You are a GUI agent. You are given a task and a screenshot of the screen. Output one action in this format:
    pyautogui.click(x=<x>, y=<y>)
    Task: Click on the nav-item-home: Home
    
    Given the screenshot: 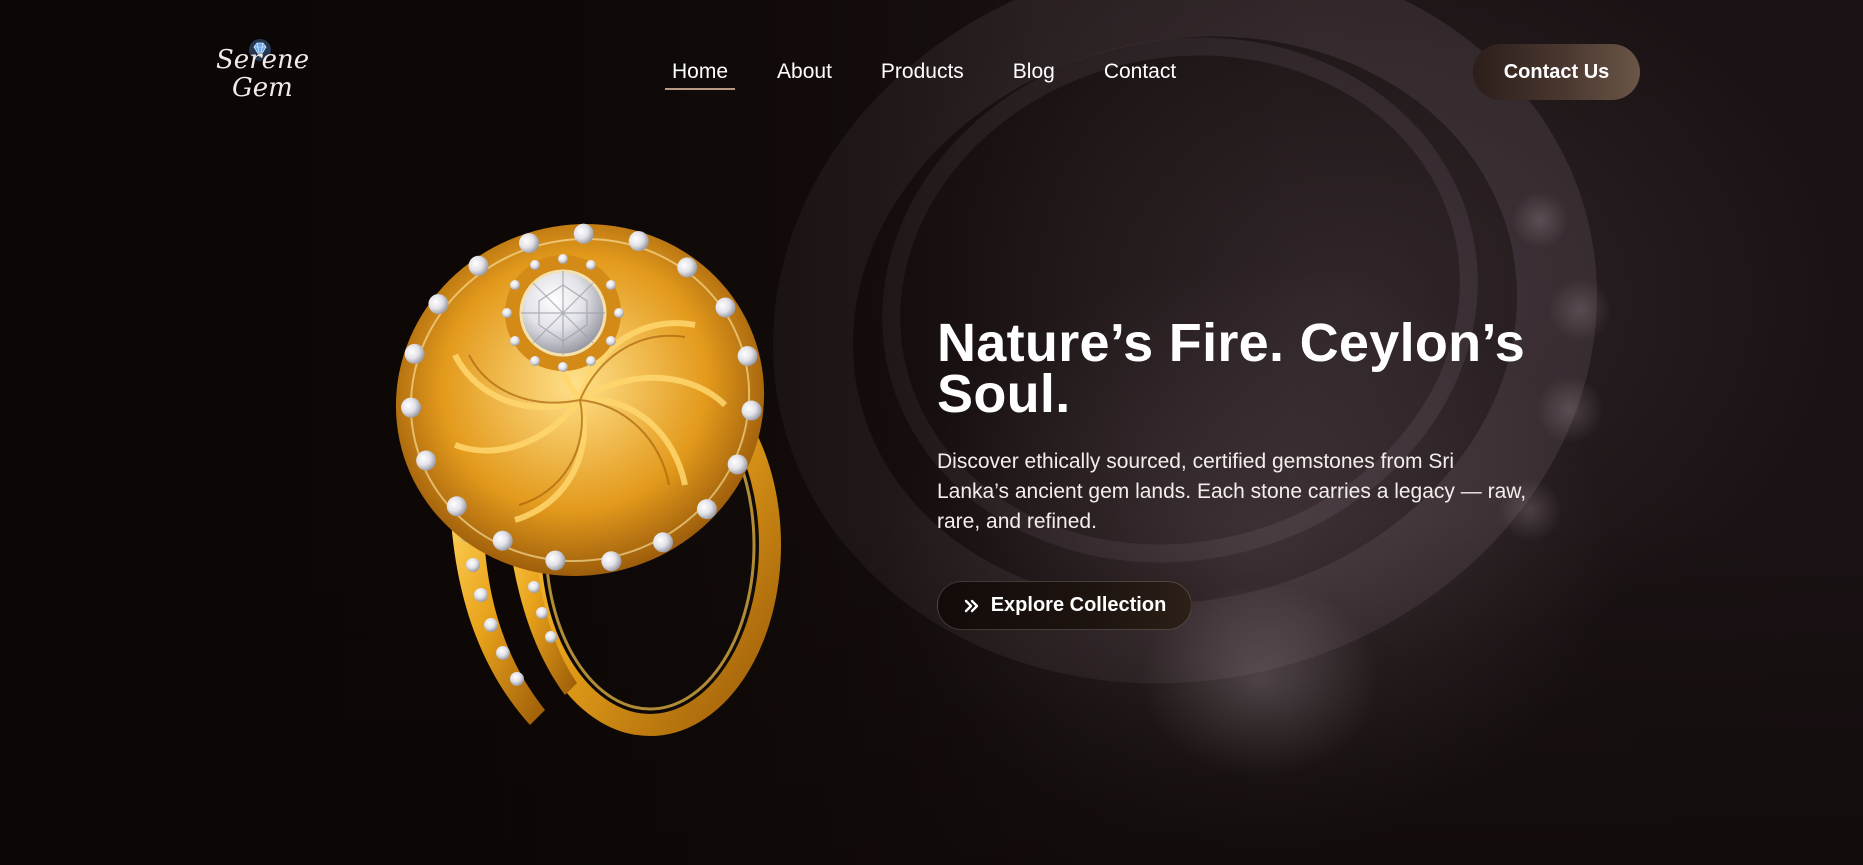 What is the action you would take?
    pyautogui.click(x=700, y=73)
    